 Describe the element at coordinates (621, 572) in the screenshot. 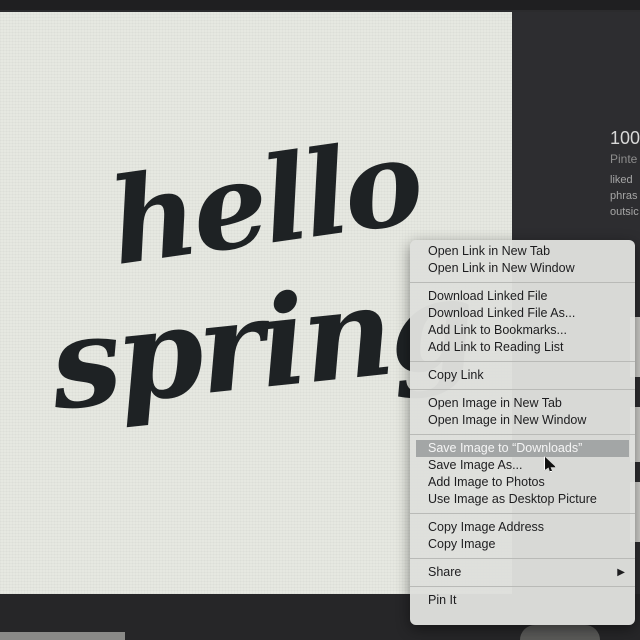

I see `submenu-arrow-icon: ▶` at that location.